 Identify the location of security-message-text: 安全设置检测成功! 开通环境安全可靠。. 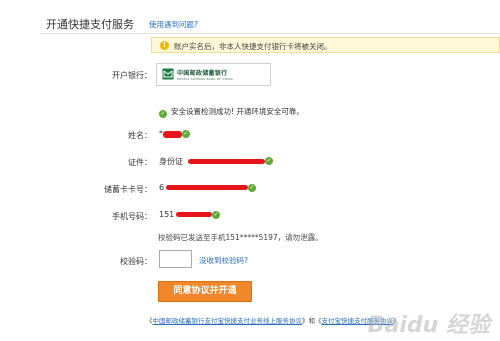
(237, 111).